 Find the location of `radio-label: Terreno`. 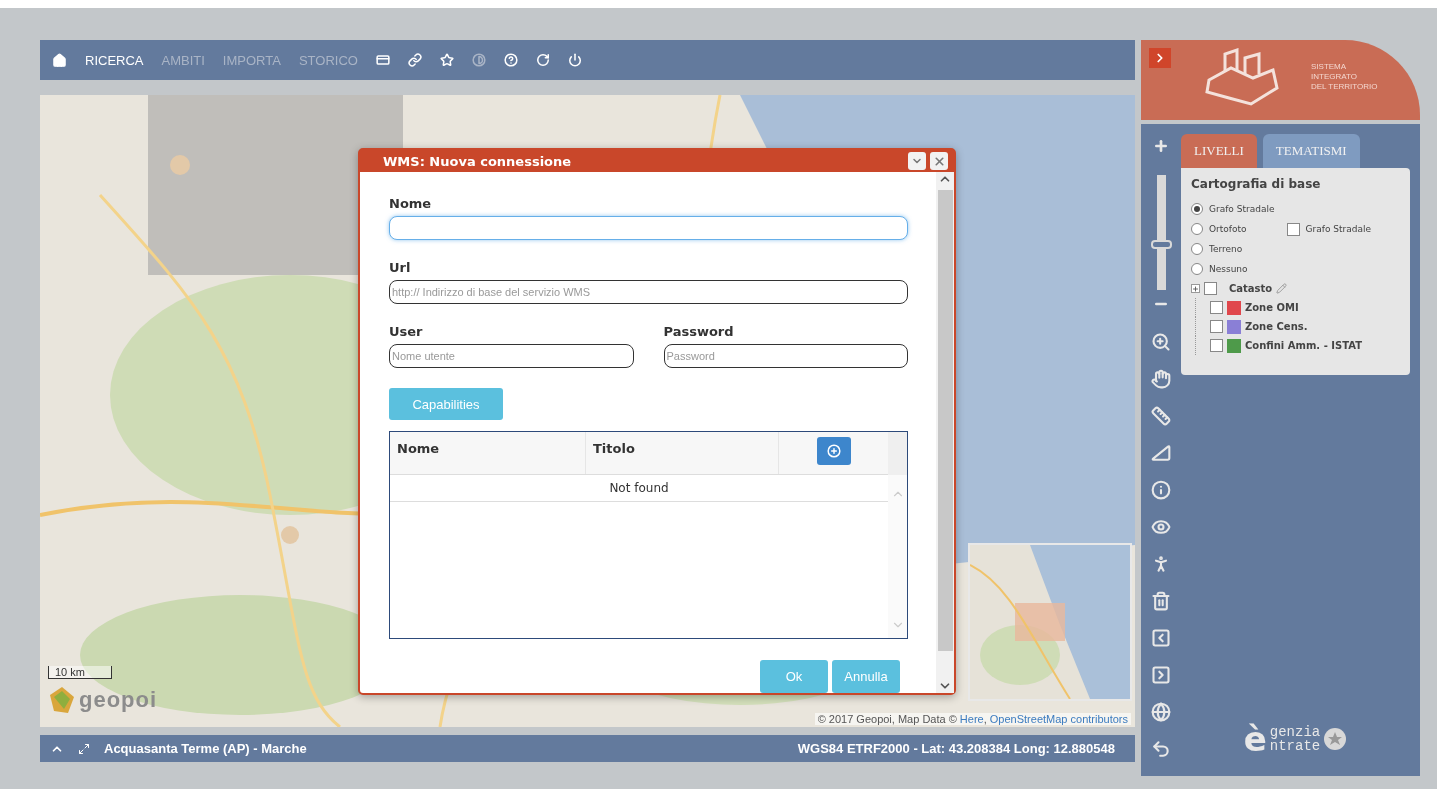

radio-label: Terreno is located at coordinates (1226, 249).